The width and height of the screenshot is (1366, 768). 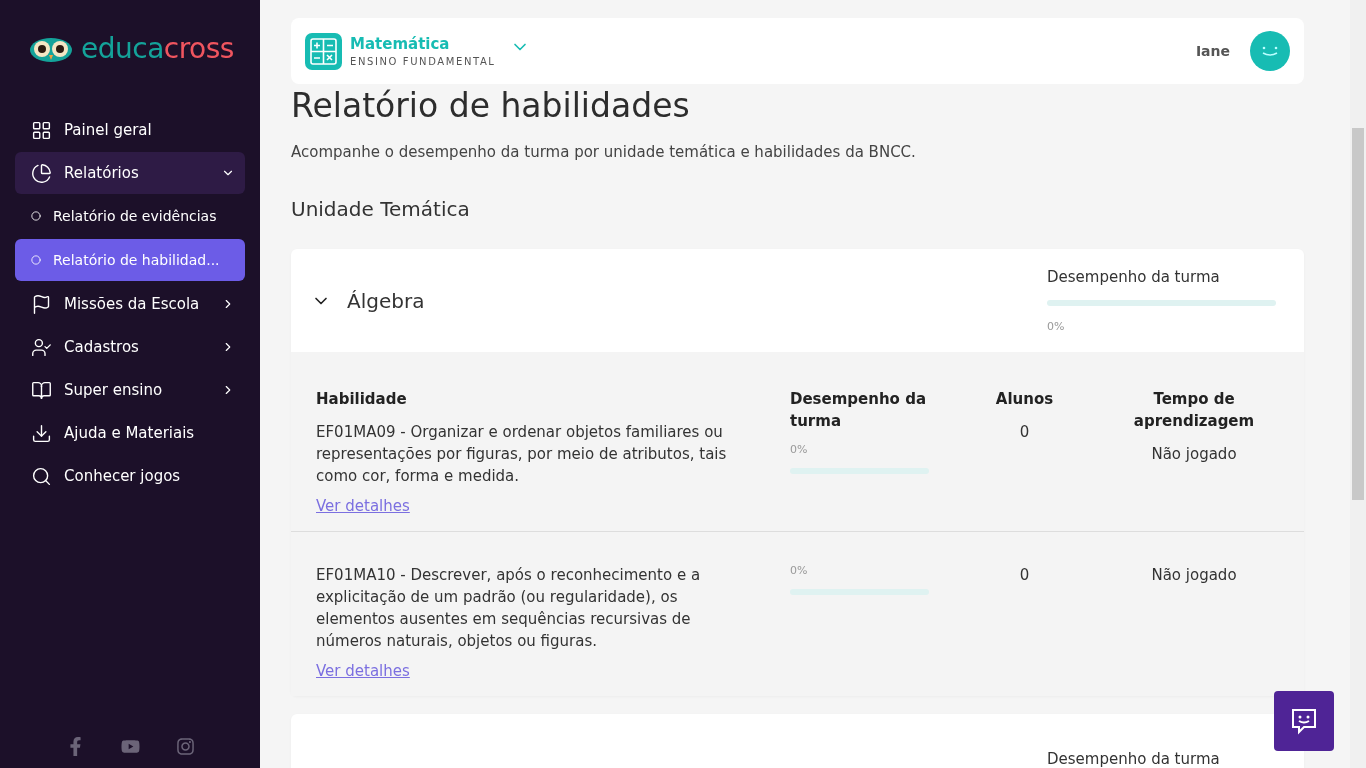 I want to click on sidebar-item: Super ensino, so click(x=130, y=390).